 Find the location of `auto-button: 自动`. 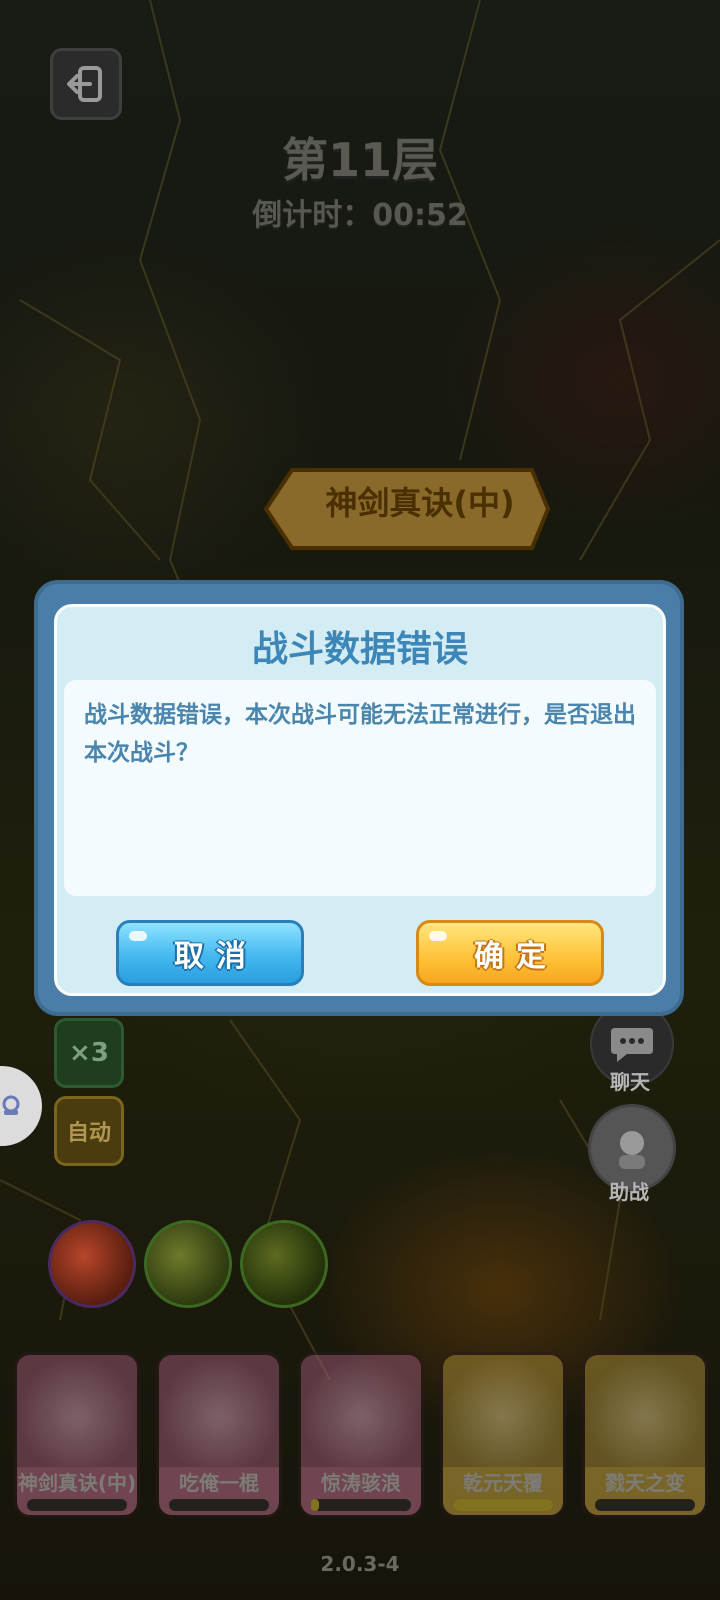

auto-button: 自动 is located at coordinates (89, 1131).